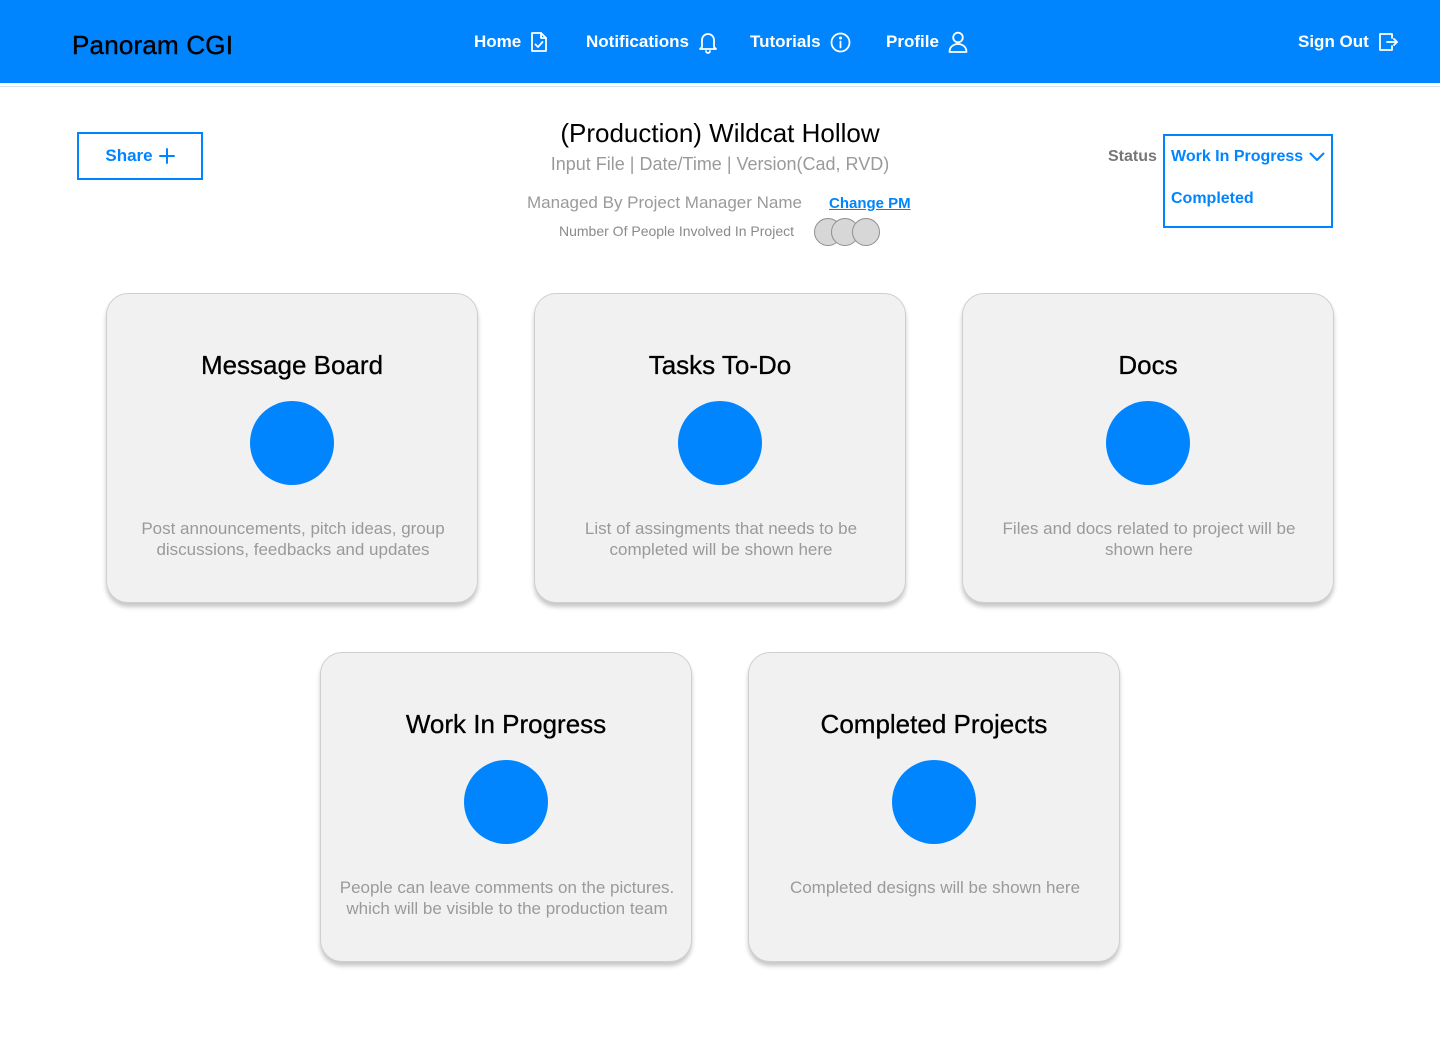 The width and height of the screenshot is (1440, 1053). Describe the element at coordinates (292, 365) in the screenshot. I see `card-title: Message Board` at that location.